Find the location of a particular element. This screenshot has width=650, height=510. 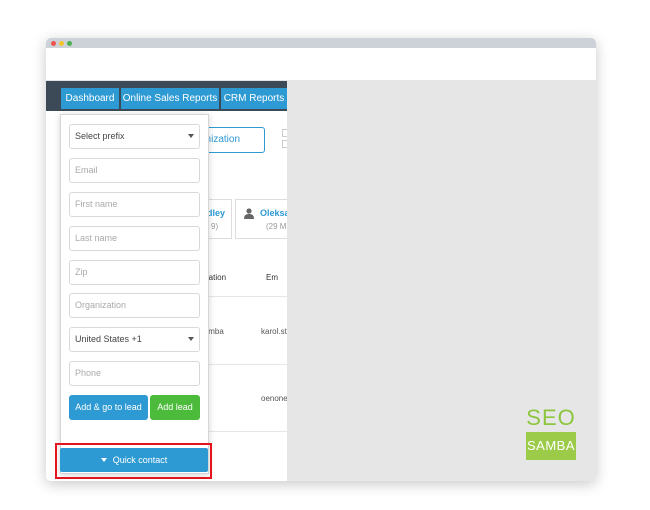

contact-name: dley is located at coordinates (216, 213).